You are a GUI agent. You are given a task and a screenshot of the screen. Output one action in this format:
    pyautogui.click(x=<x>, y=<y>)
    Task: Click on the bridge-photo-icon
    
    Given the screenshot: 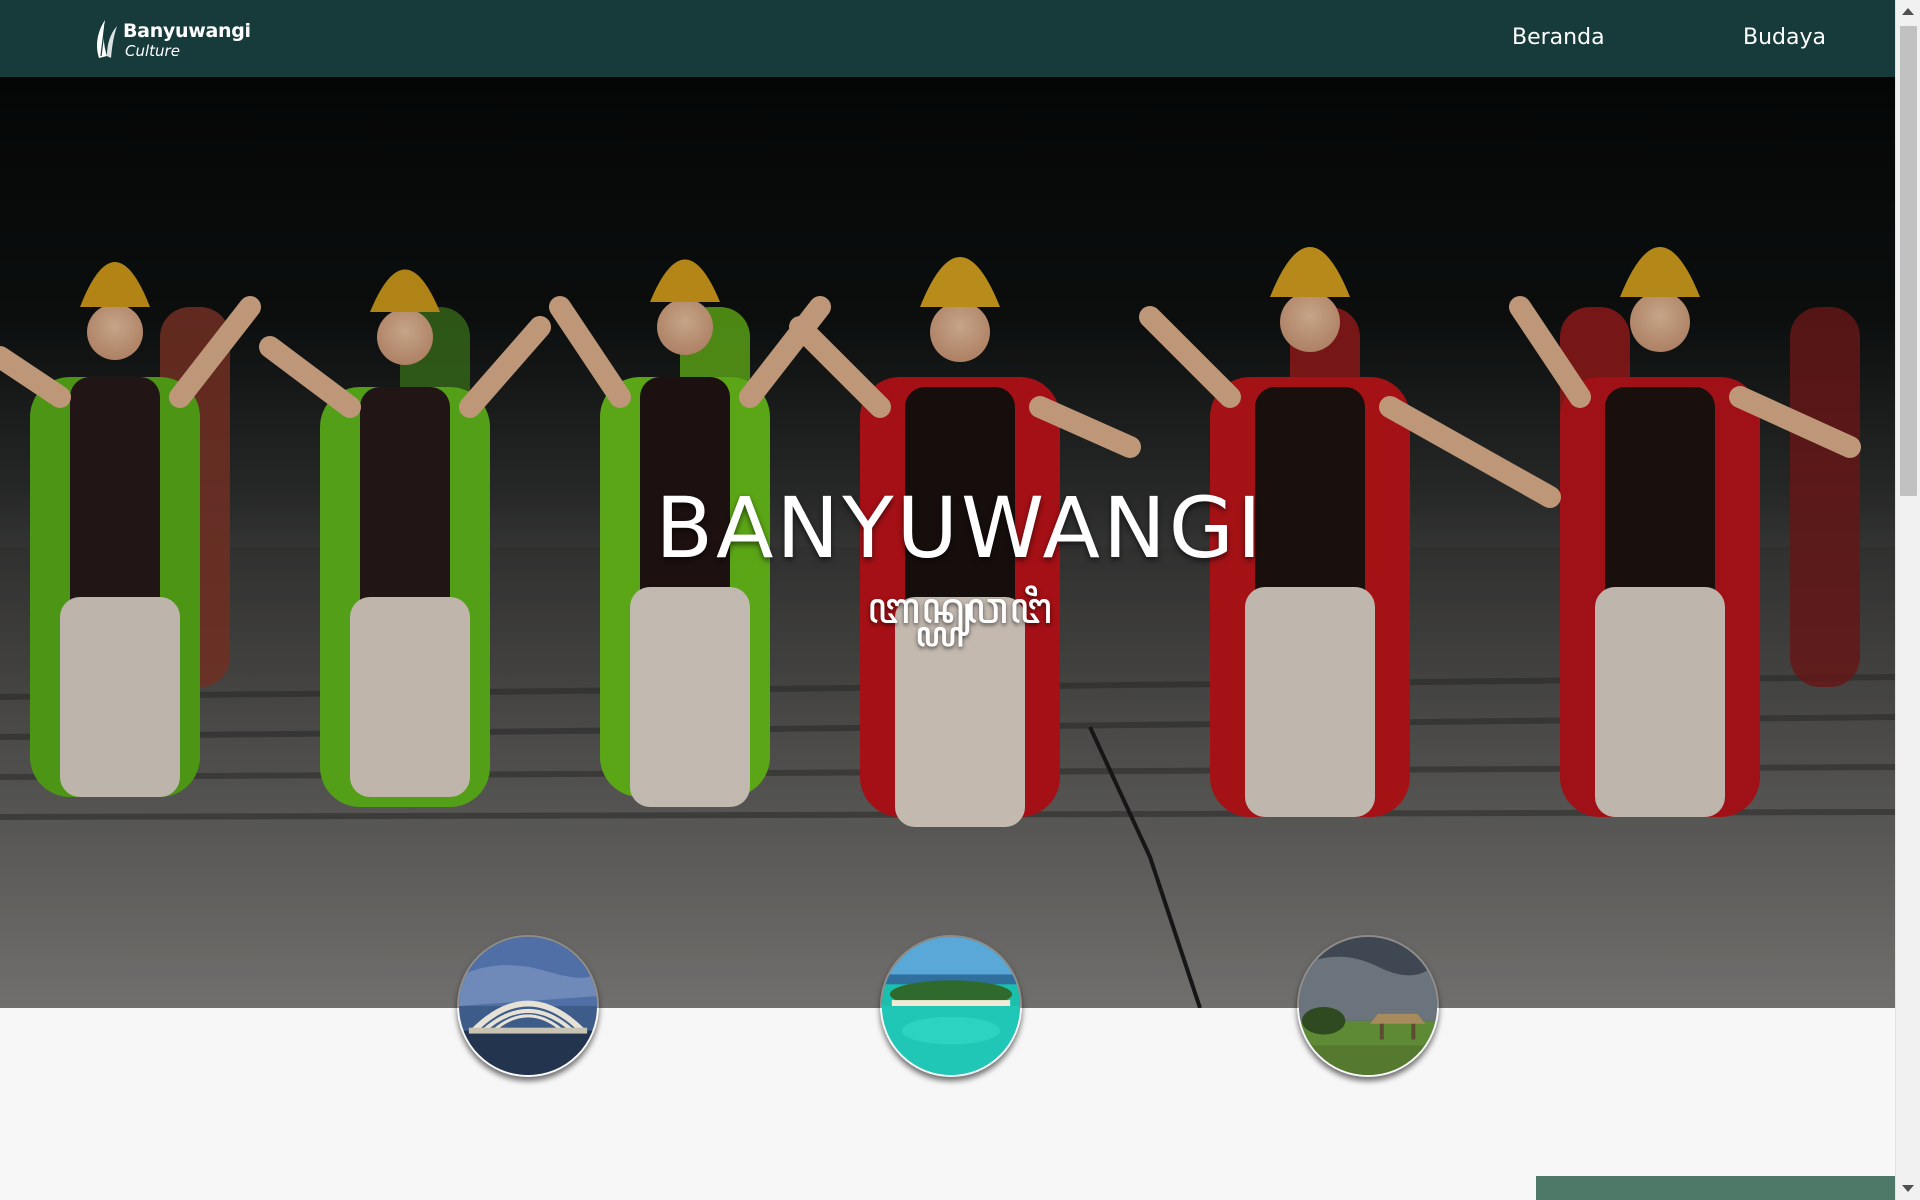 What is the action you would take?
    pyautogui.click(x=528, y=1006)
    